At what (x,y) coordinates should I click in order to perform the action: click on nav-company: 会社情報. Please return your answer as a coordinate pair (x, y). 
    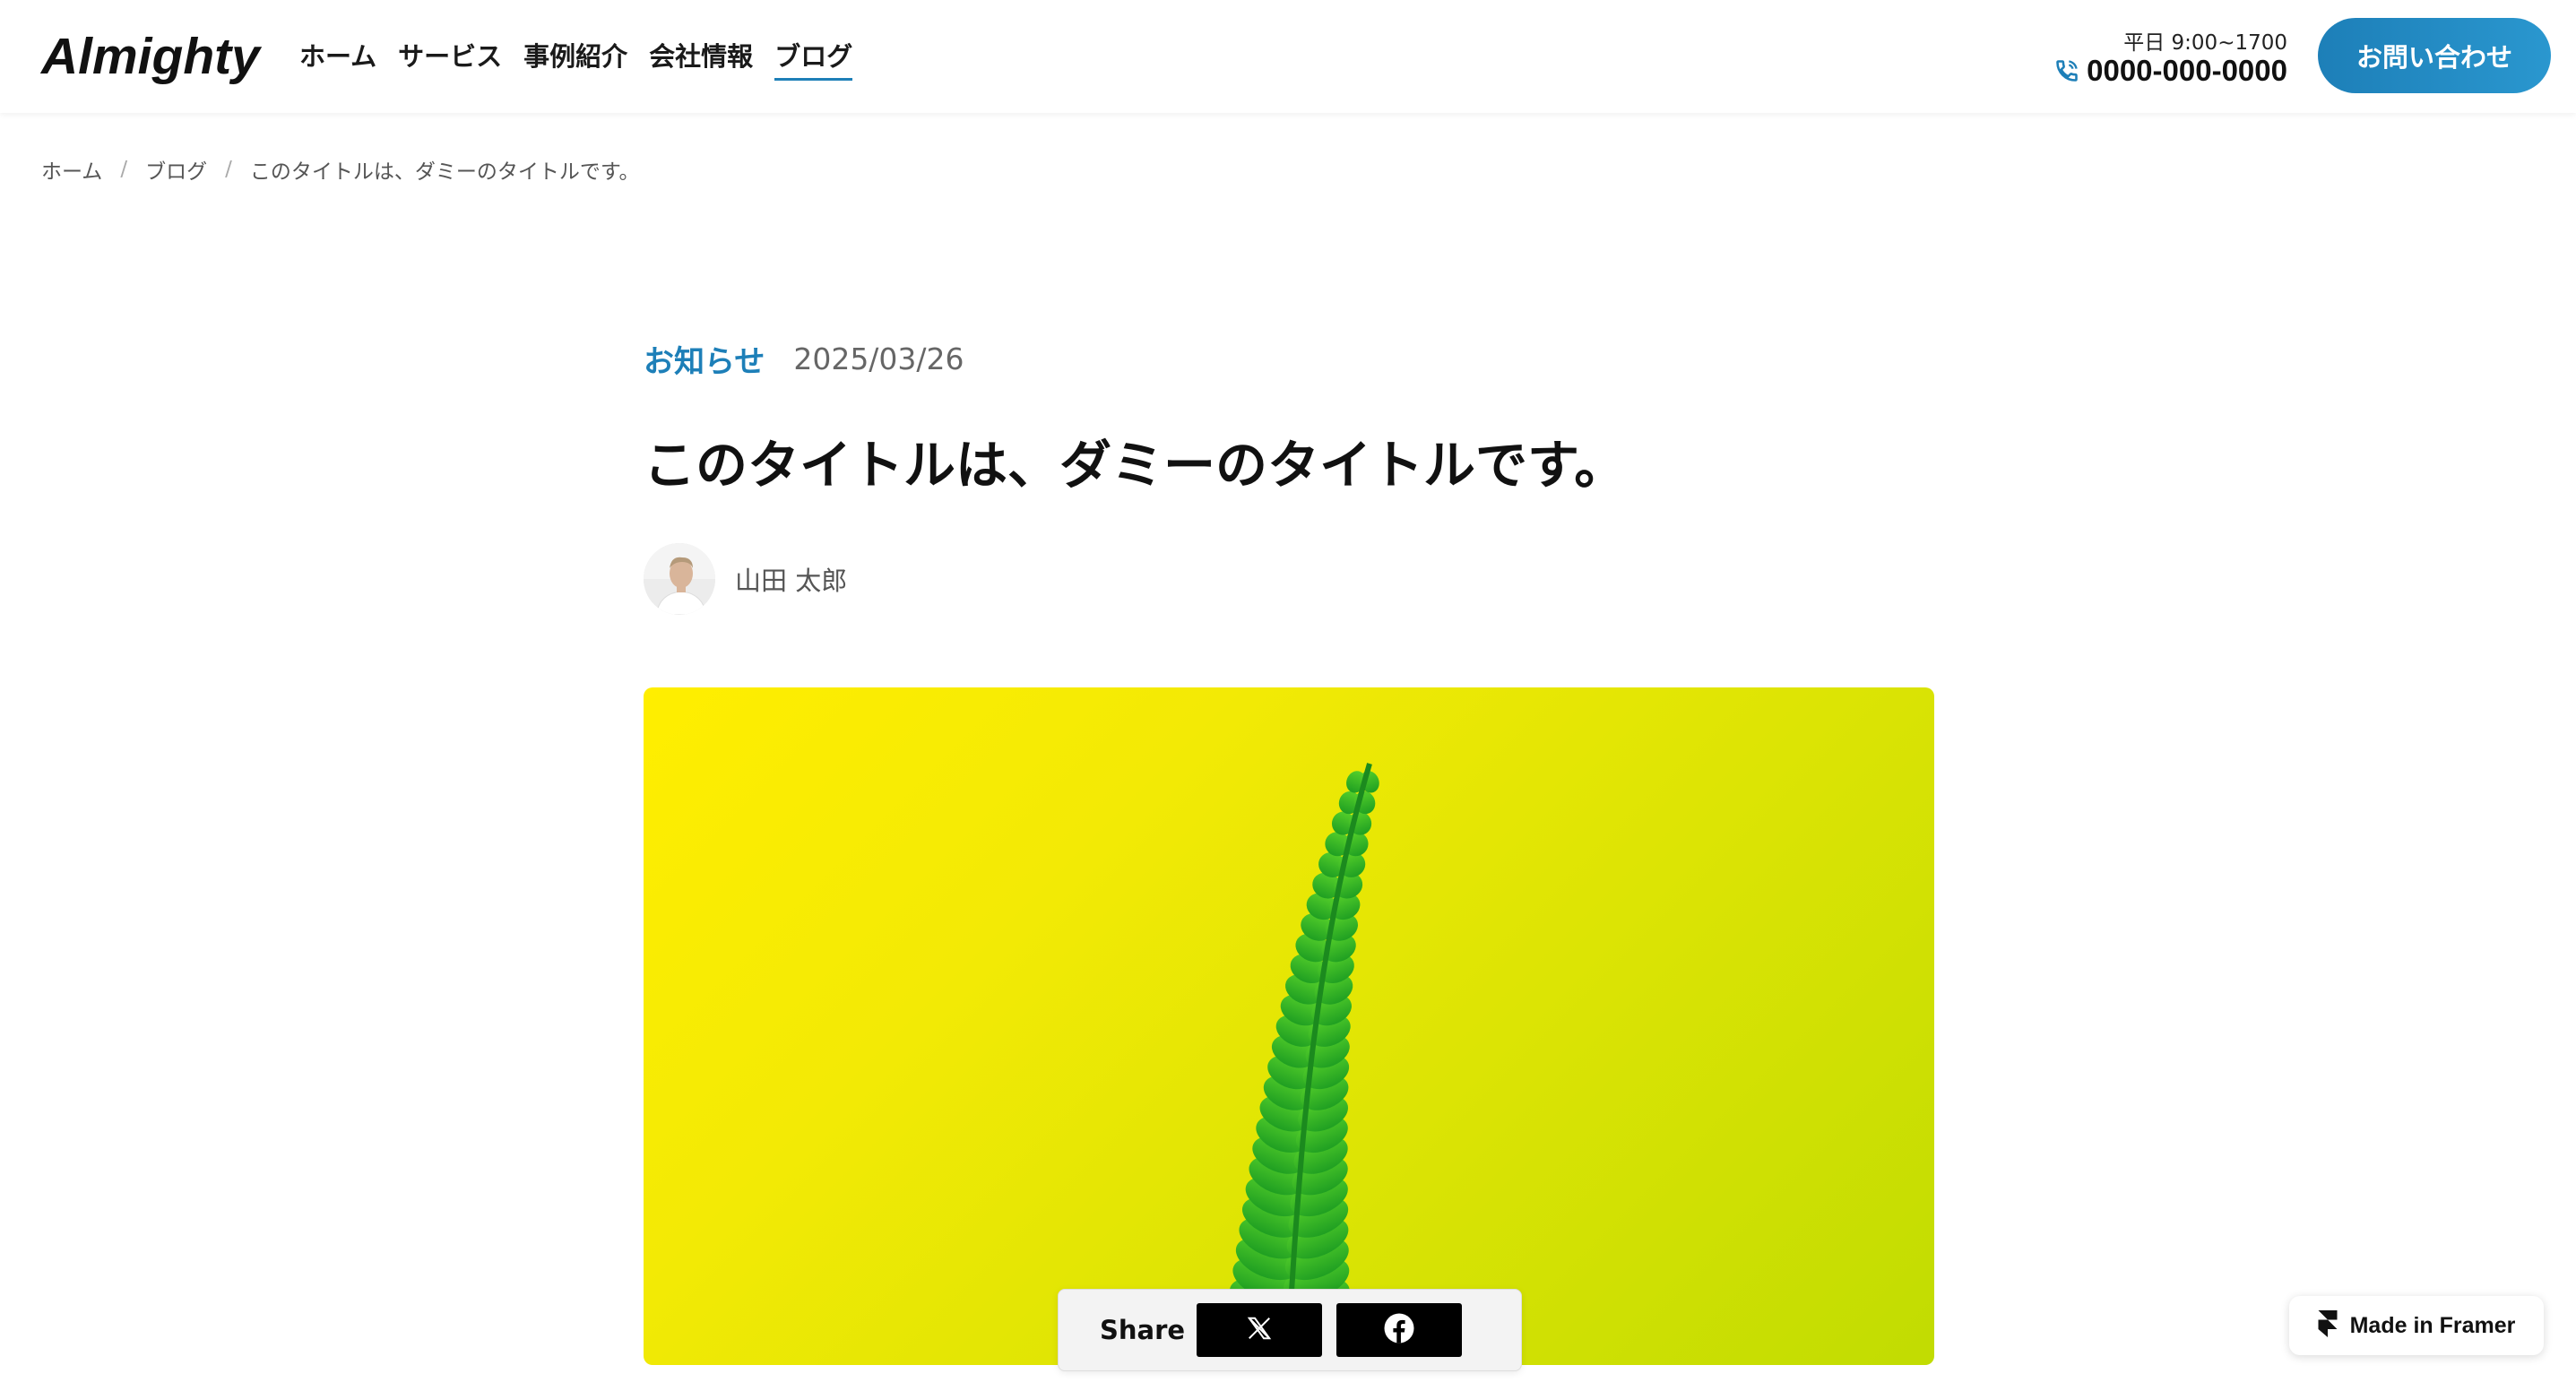
    Looking at the image, I should click on (701, 56).